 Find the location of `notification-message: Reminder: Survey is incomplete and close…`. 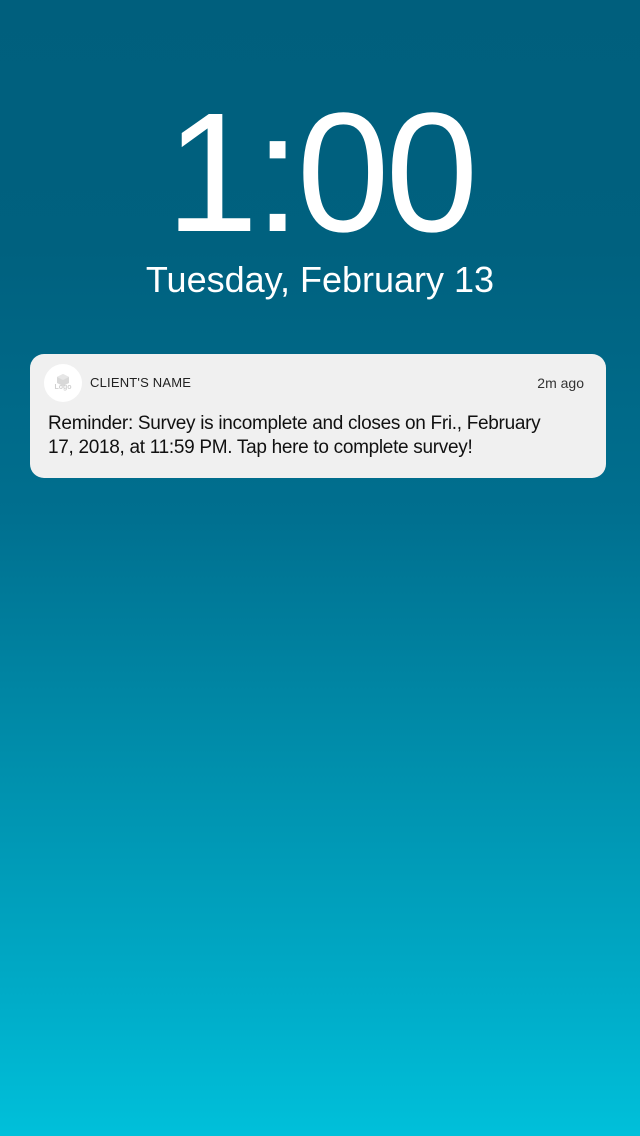

notification-message: Reminder: Survey is incomplete and close… is located at coordinates (294, 435).